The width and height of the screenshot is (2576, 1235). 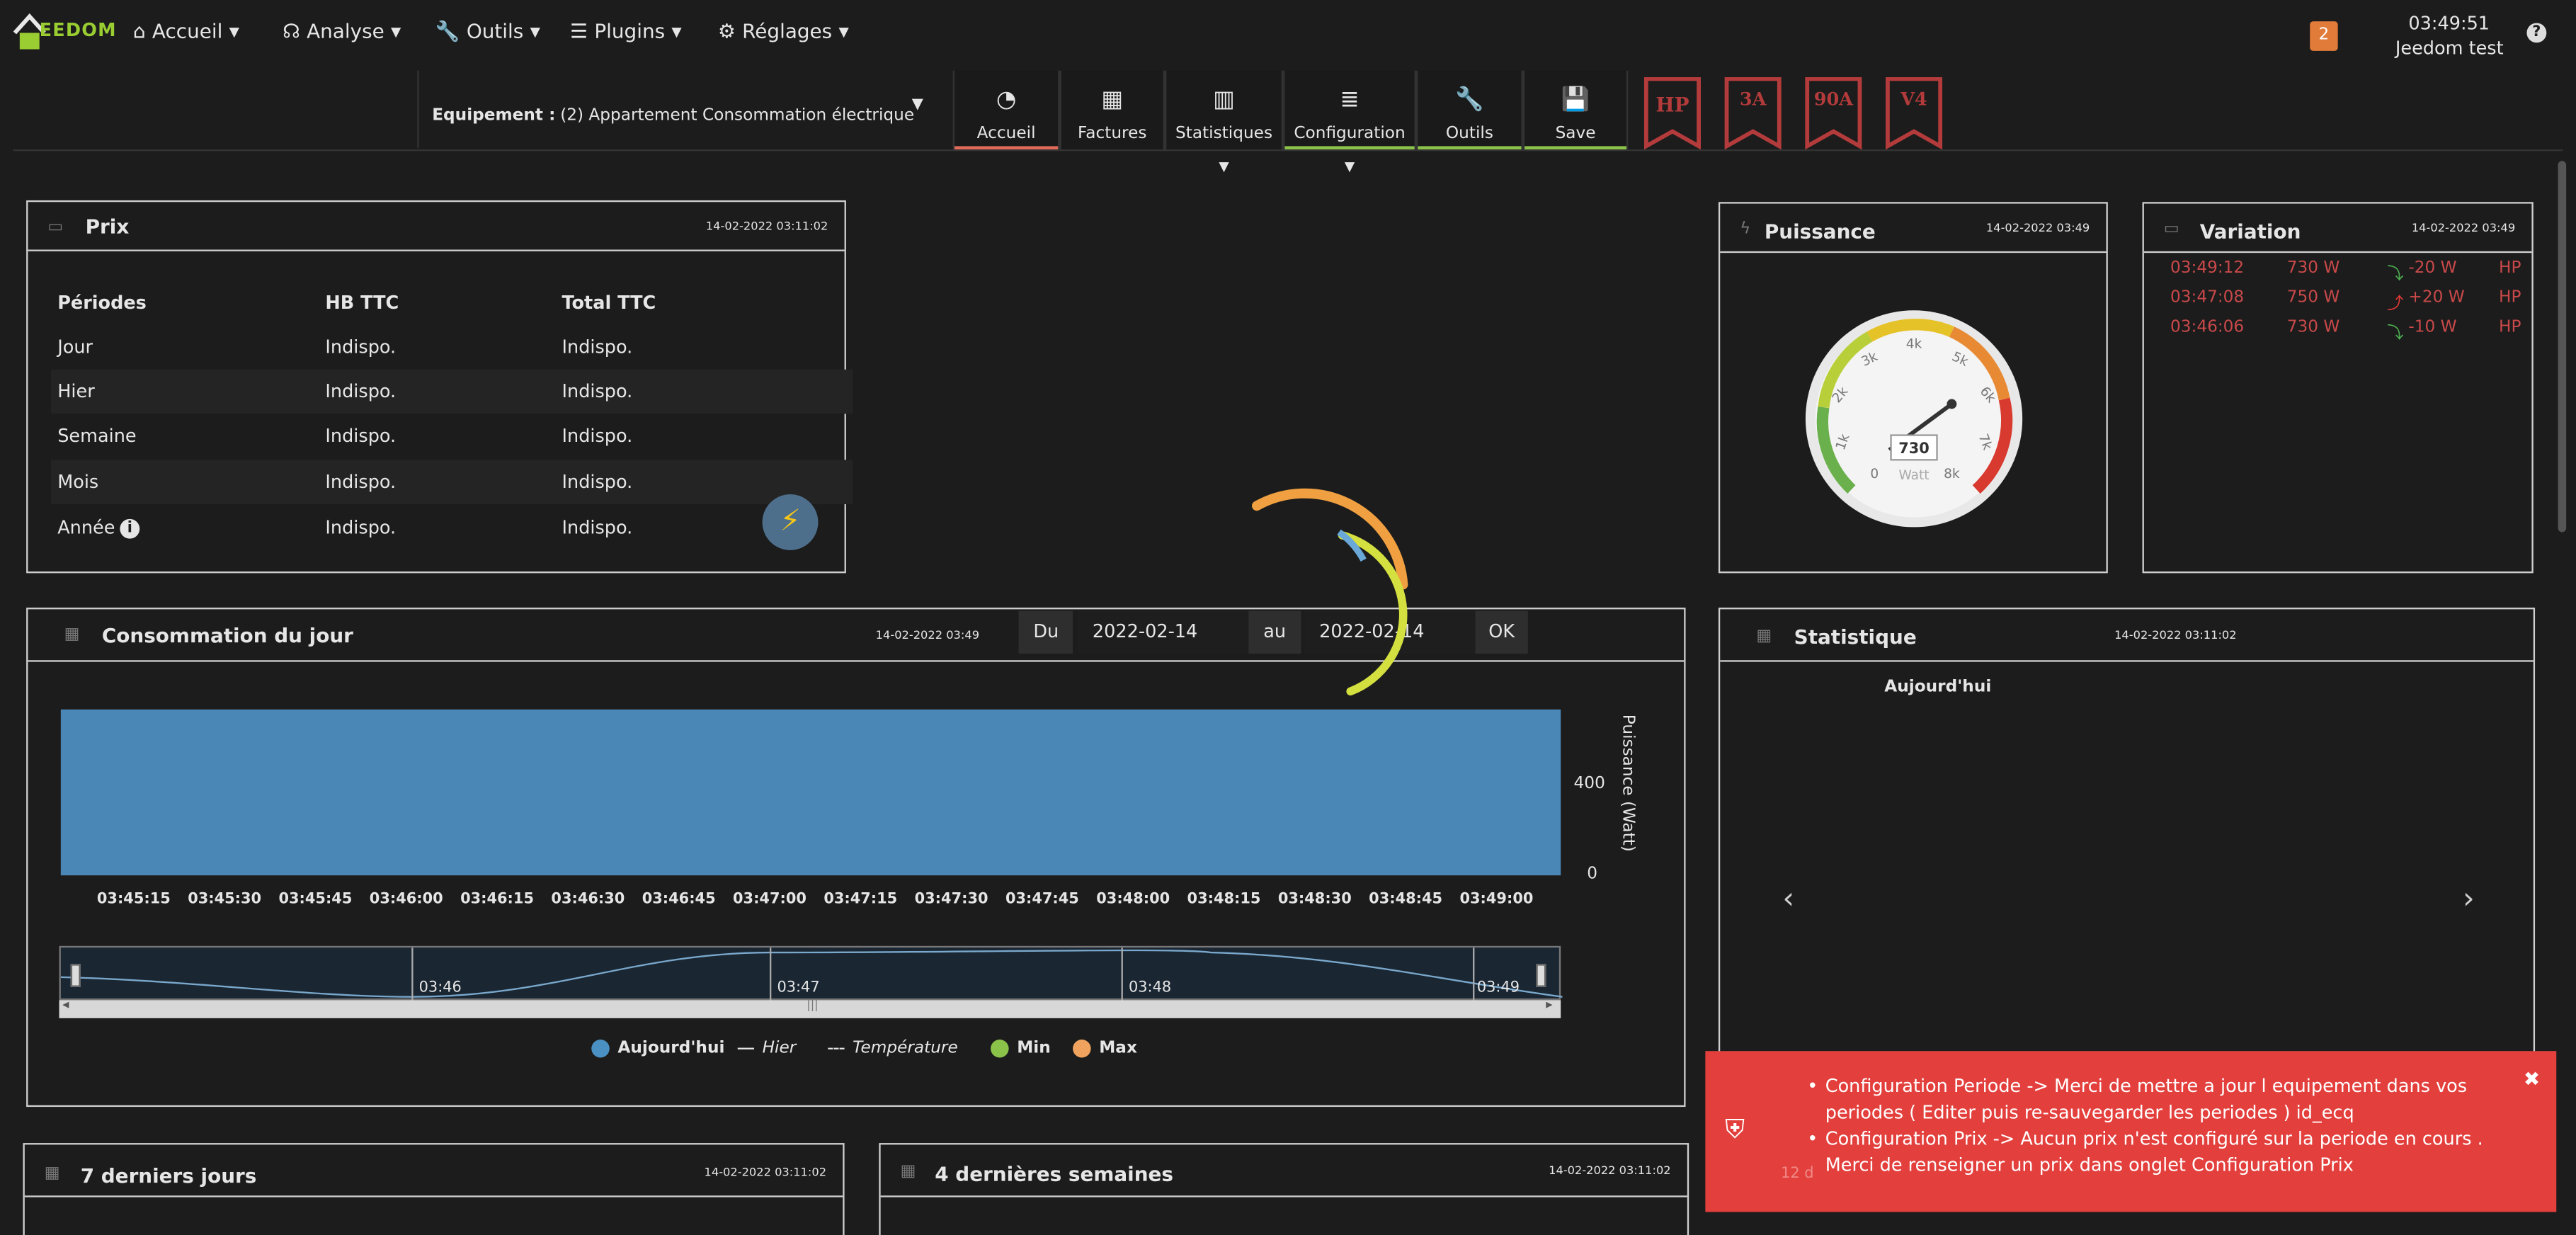 What do you see at coordinates (1575, 110) in the screenshot?
I see `tab-save: 💾 Save` at bounding box center [1575, 110].